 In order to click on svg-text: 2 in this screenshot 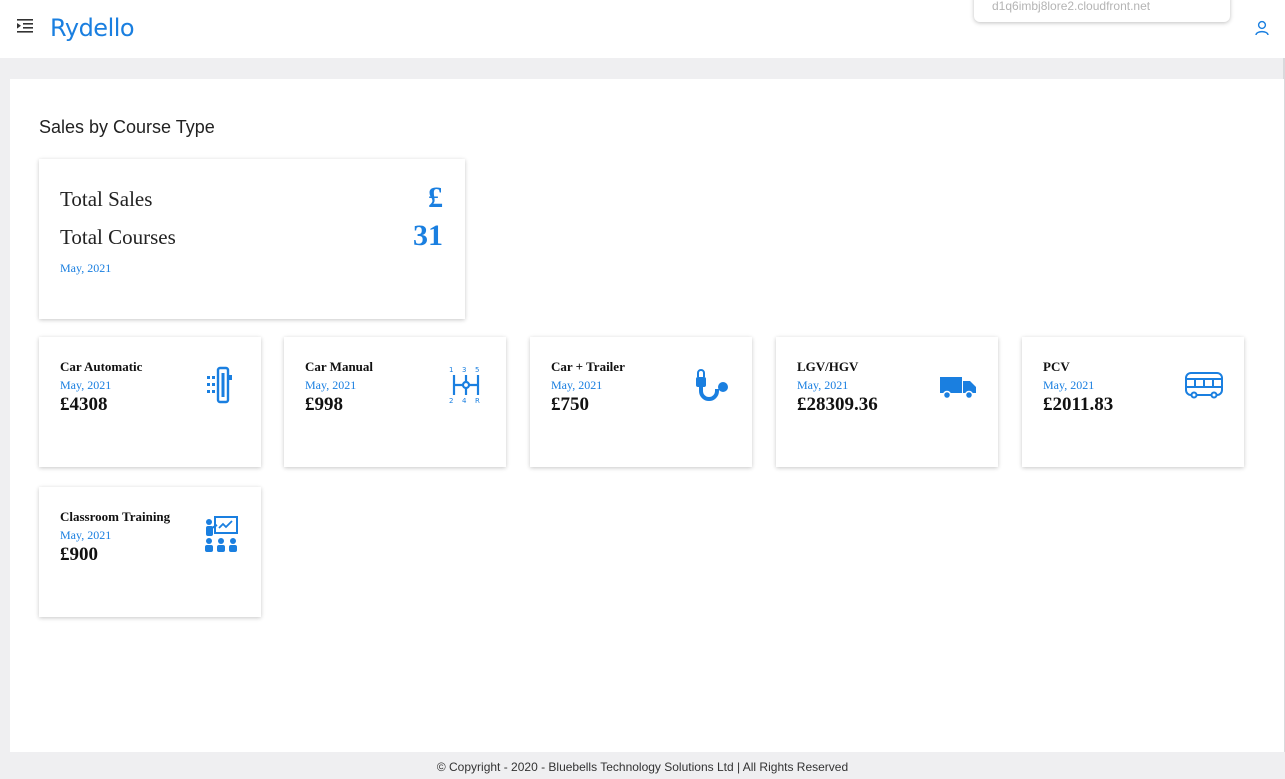, I will do `click(451, 401)`.